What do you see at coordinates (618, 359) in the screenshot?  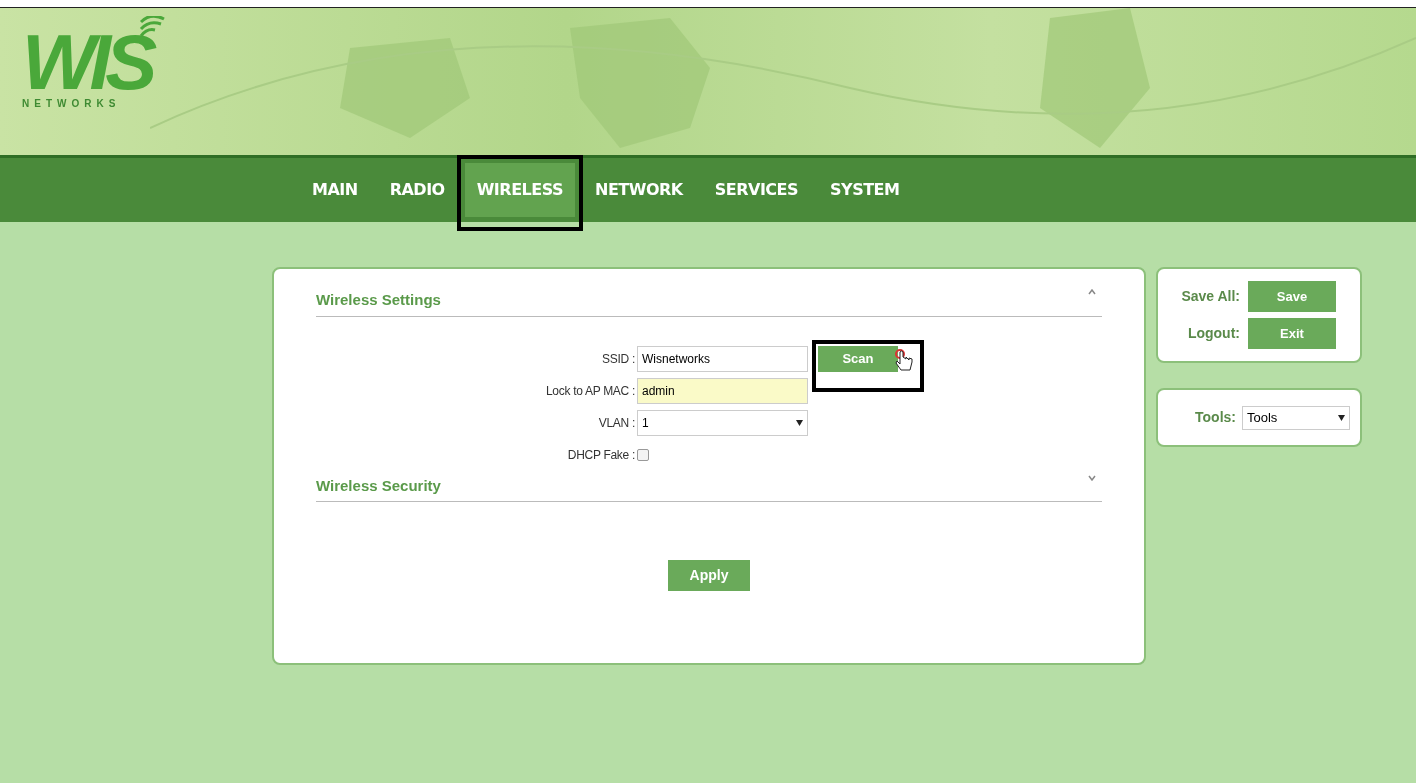 I see `field-label: SSID :` at bounding box center [618, 359].